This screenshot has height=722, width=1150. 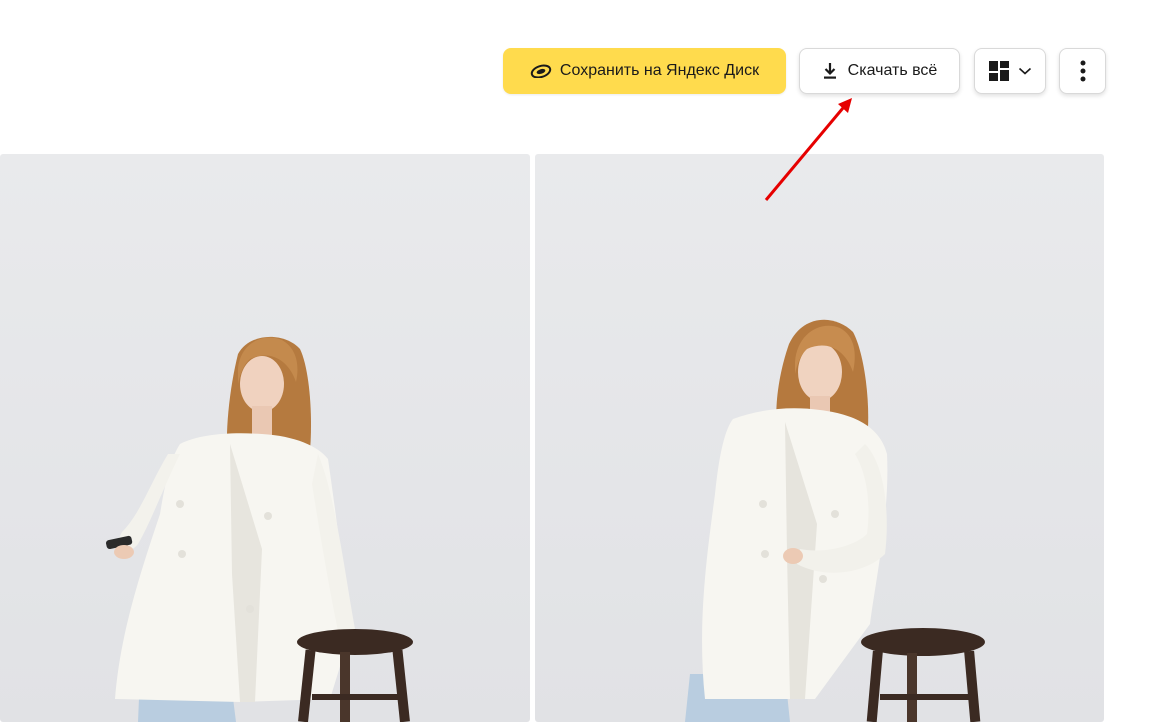 What do you see at coordinates (999, 71) in the screenshot?
I see `grid-layout-icon` at bounding box center [999, 71].